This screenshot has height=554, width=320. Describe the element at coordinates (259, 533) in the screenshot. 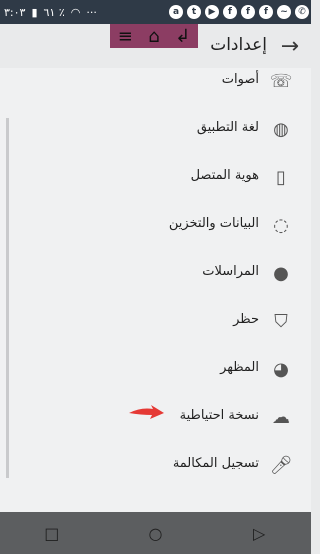

I see `back-triangle-icon: ▷` at that location.